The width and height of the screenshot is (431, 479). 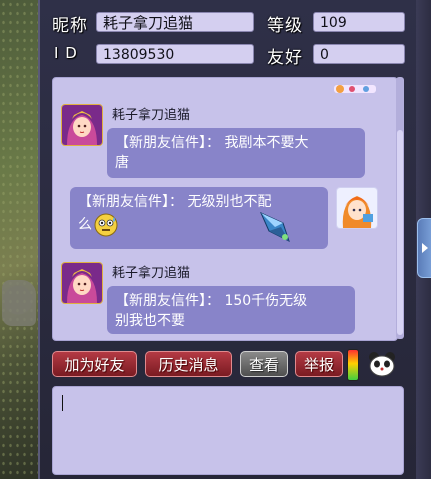 I want to click on nickname-field: 耗子拿刀追猫, so click(x=175, y=22).